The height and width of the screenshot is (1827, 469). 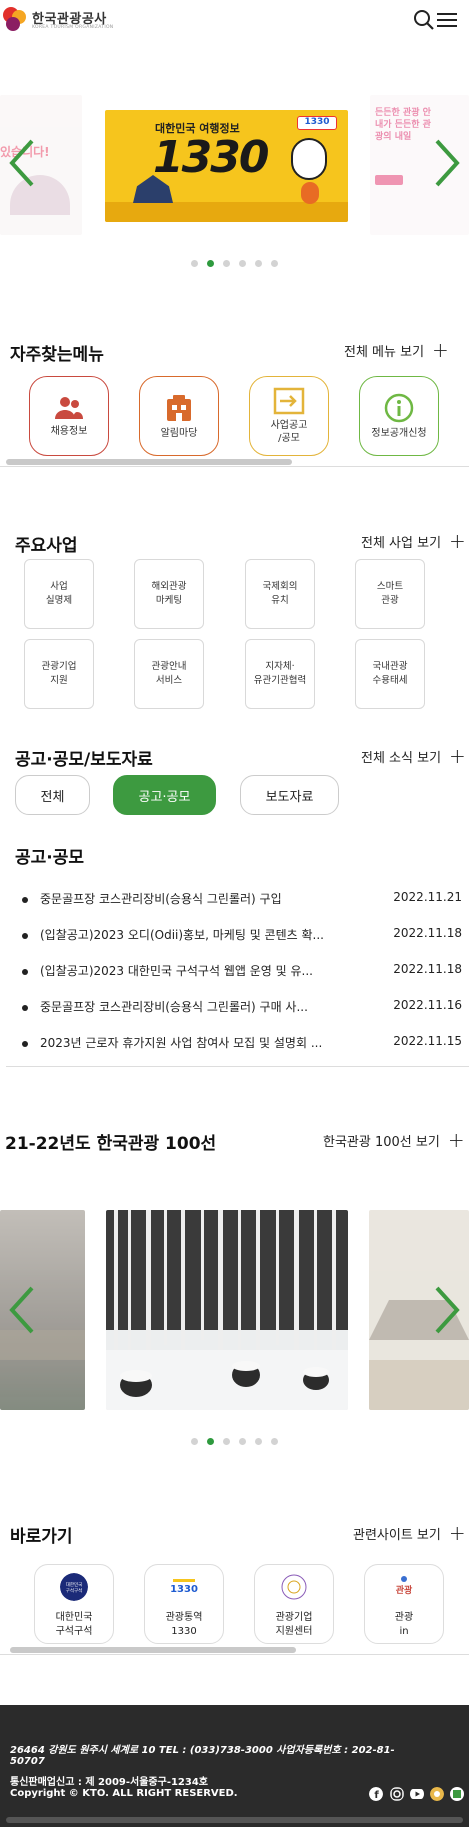 What do you see at coordinates (234, 1820) in the screenshot?
I see `footer-scrollbar` at bounding box center [234, 1820].